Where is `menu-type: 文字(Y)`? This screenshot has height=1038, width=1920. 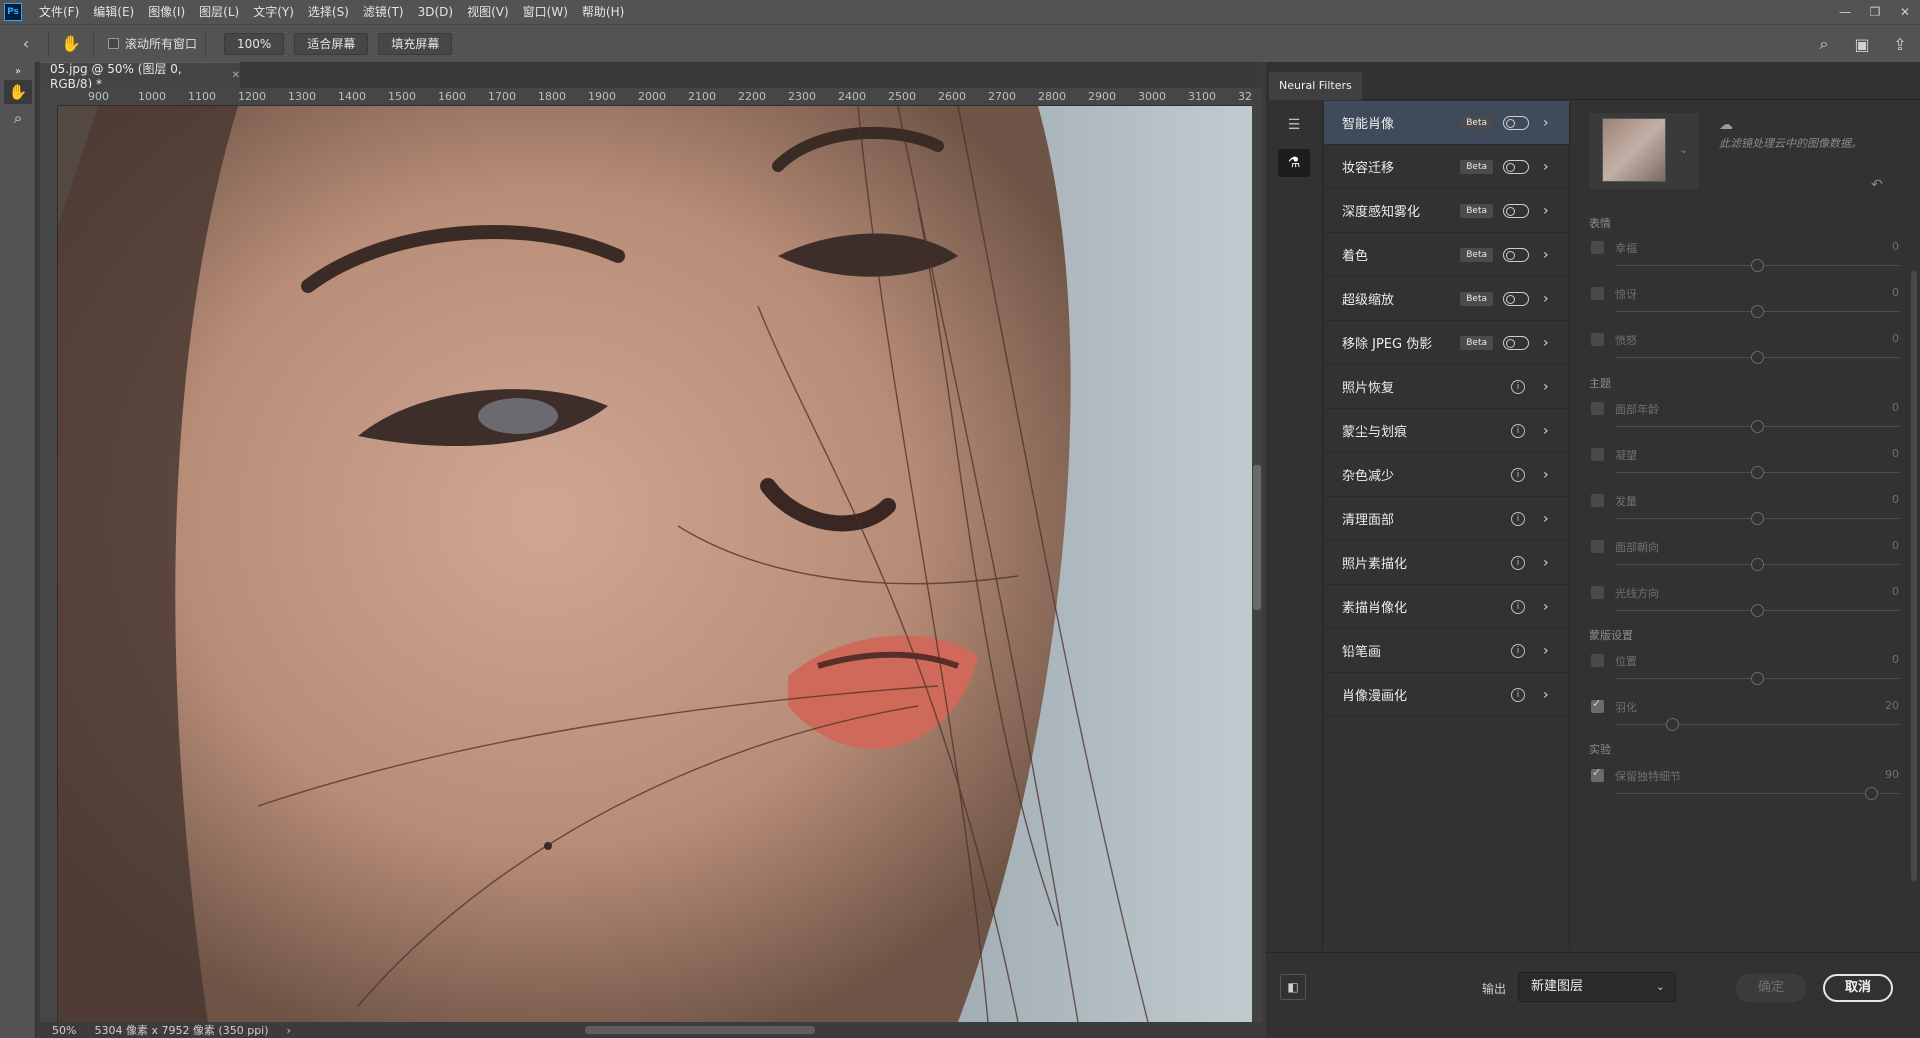 menu-type: 文字(Y) is located at coordinates (273, 12).